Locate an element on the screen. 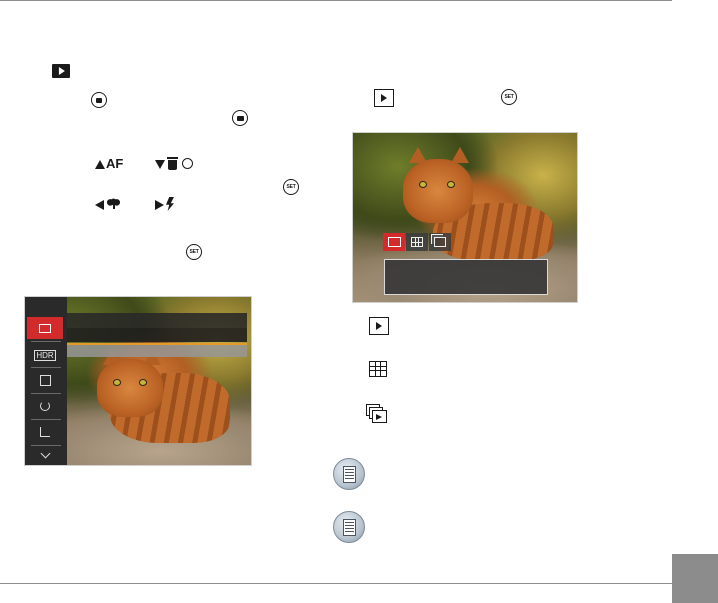 The height and width of the screenshot is (603, 718). trash-icon is located at coordinates (172, 165).